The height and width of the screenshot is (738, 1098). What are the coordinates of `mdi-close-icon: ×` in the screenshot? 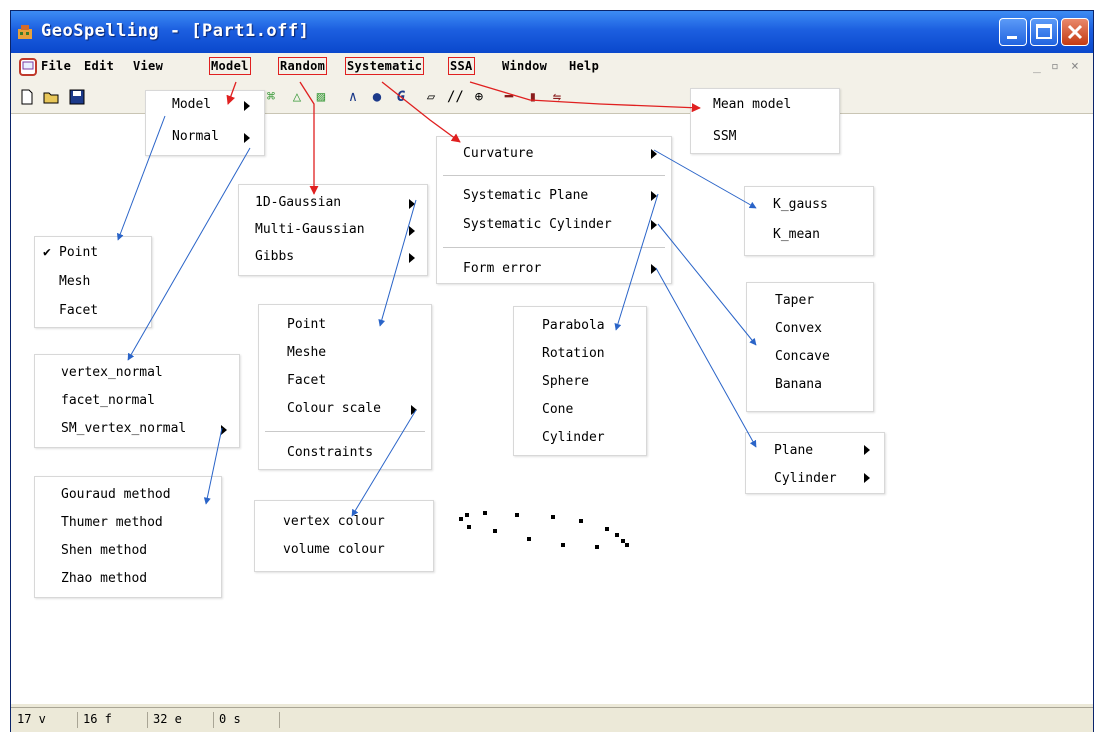 It's located at (1075, 66).